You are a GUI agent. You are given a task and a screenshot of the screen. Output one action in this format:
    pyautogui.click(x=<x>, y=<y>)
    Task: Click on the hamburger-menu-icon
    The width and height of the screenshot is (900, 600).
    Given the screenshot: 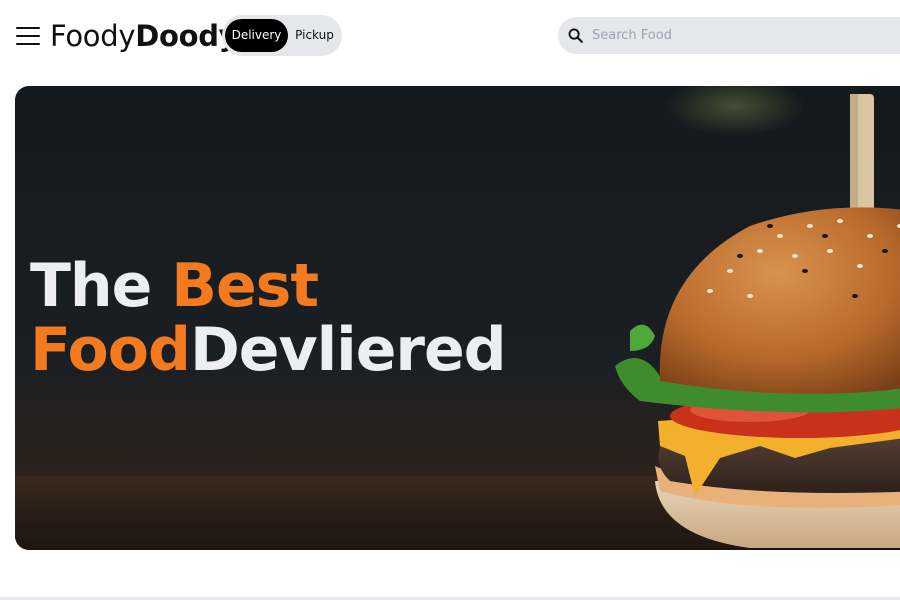 What is the action you would take?
    pyautogui.click(x=28, y=36)
    